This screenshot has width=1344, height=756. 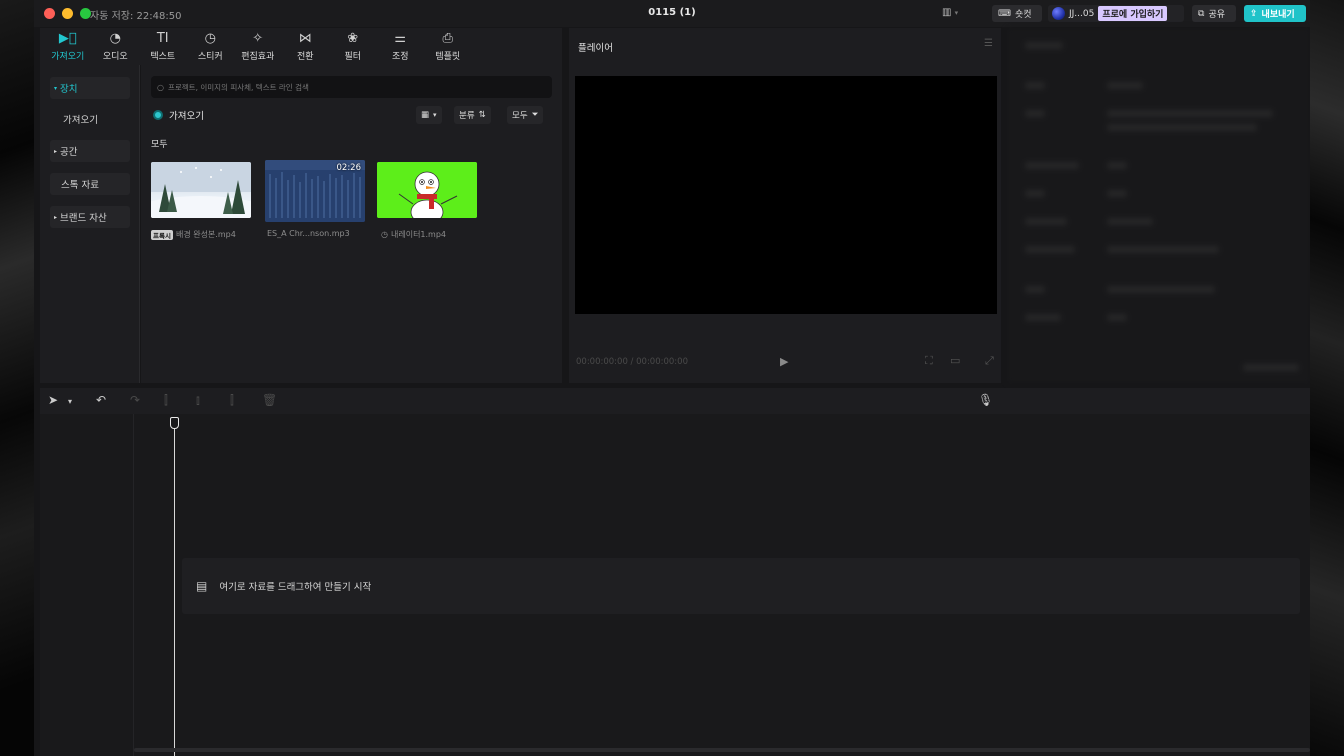 What do you see at coordinates (1214, 13) in the screenshot?
I see `share-button: ⧉ 공유` at bounding box center [1214, 13].